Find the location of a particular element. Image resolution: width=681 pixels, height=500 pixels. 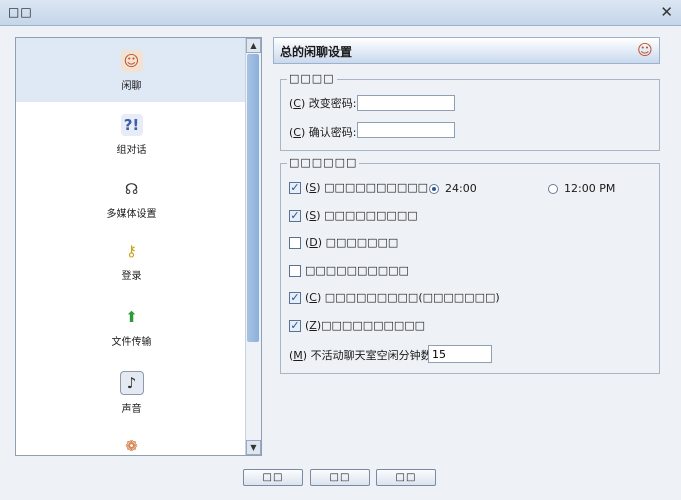

sidebar-item-label: 文件传输 is located at coordinates (131, 342).